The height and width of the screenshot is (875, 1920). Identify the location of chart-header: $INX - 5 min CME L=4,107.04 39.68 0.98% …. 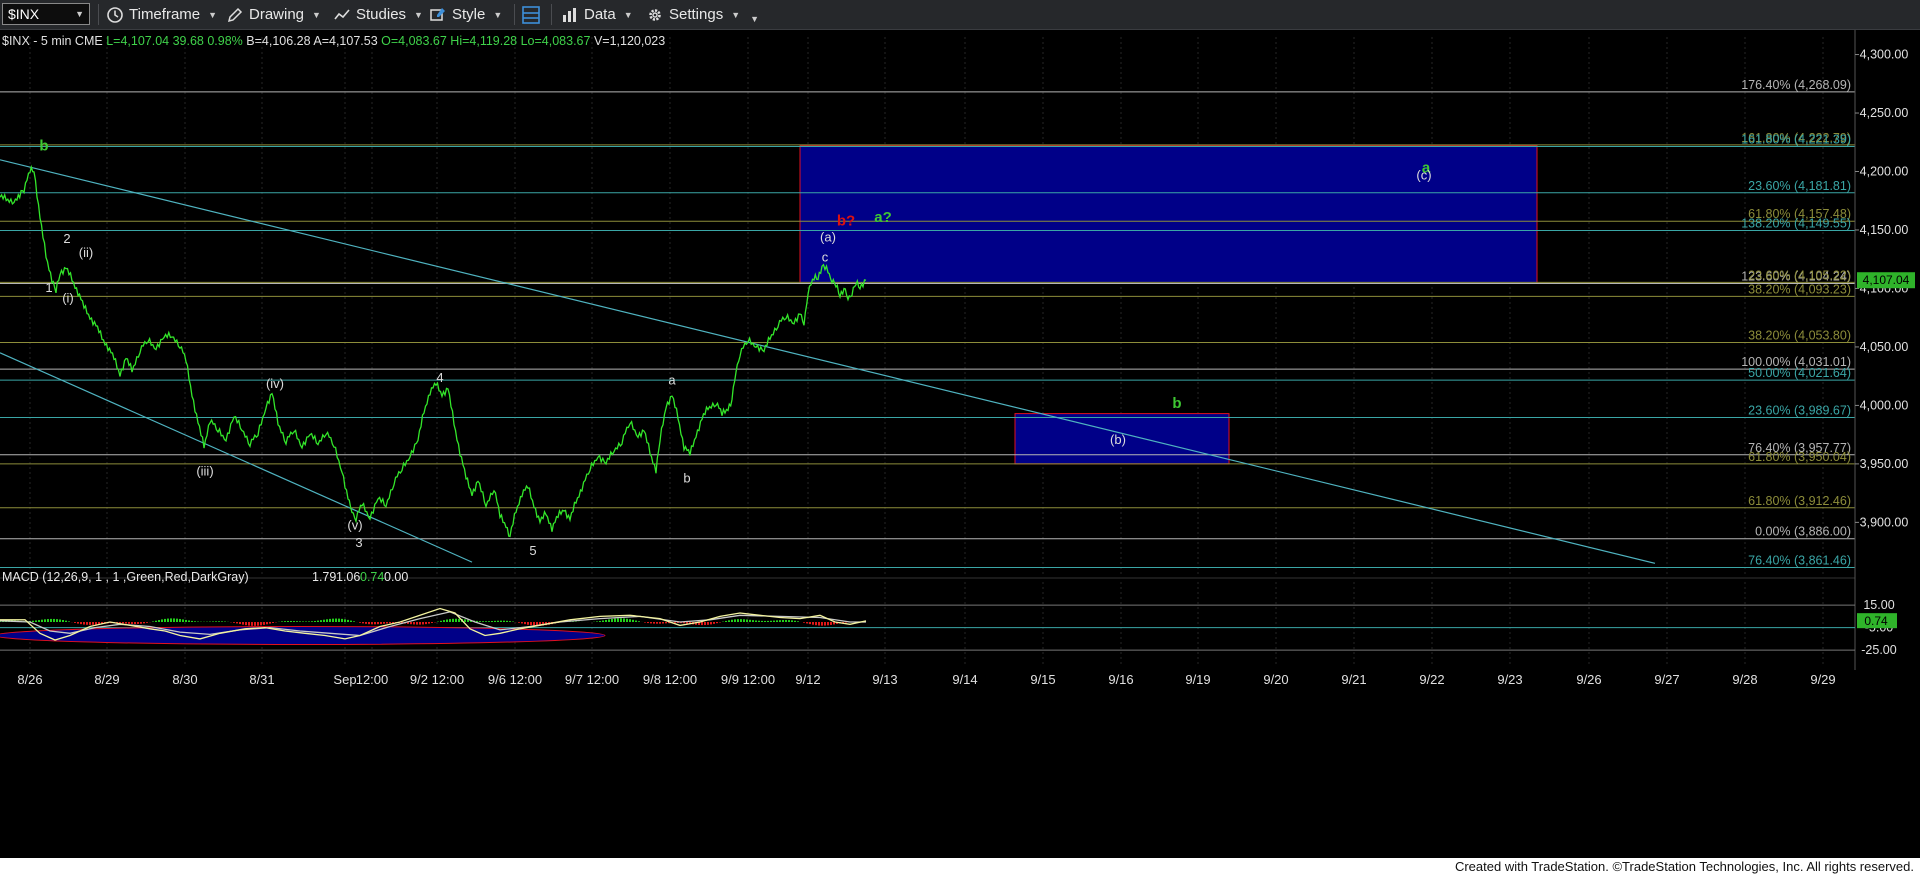
(333, 41).